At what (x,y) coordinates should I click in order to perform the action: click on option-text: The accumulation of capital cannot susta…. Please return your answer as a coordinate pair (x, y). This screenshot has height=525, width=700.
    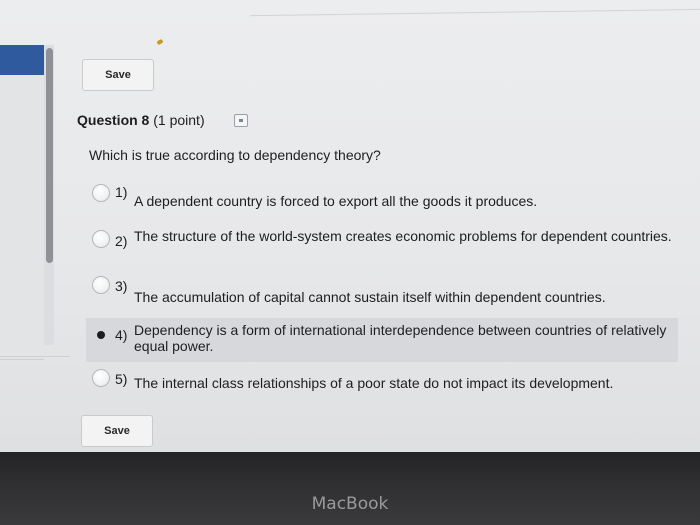
    Looking at the image, I should click on (370, 297).